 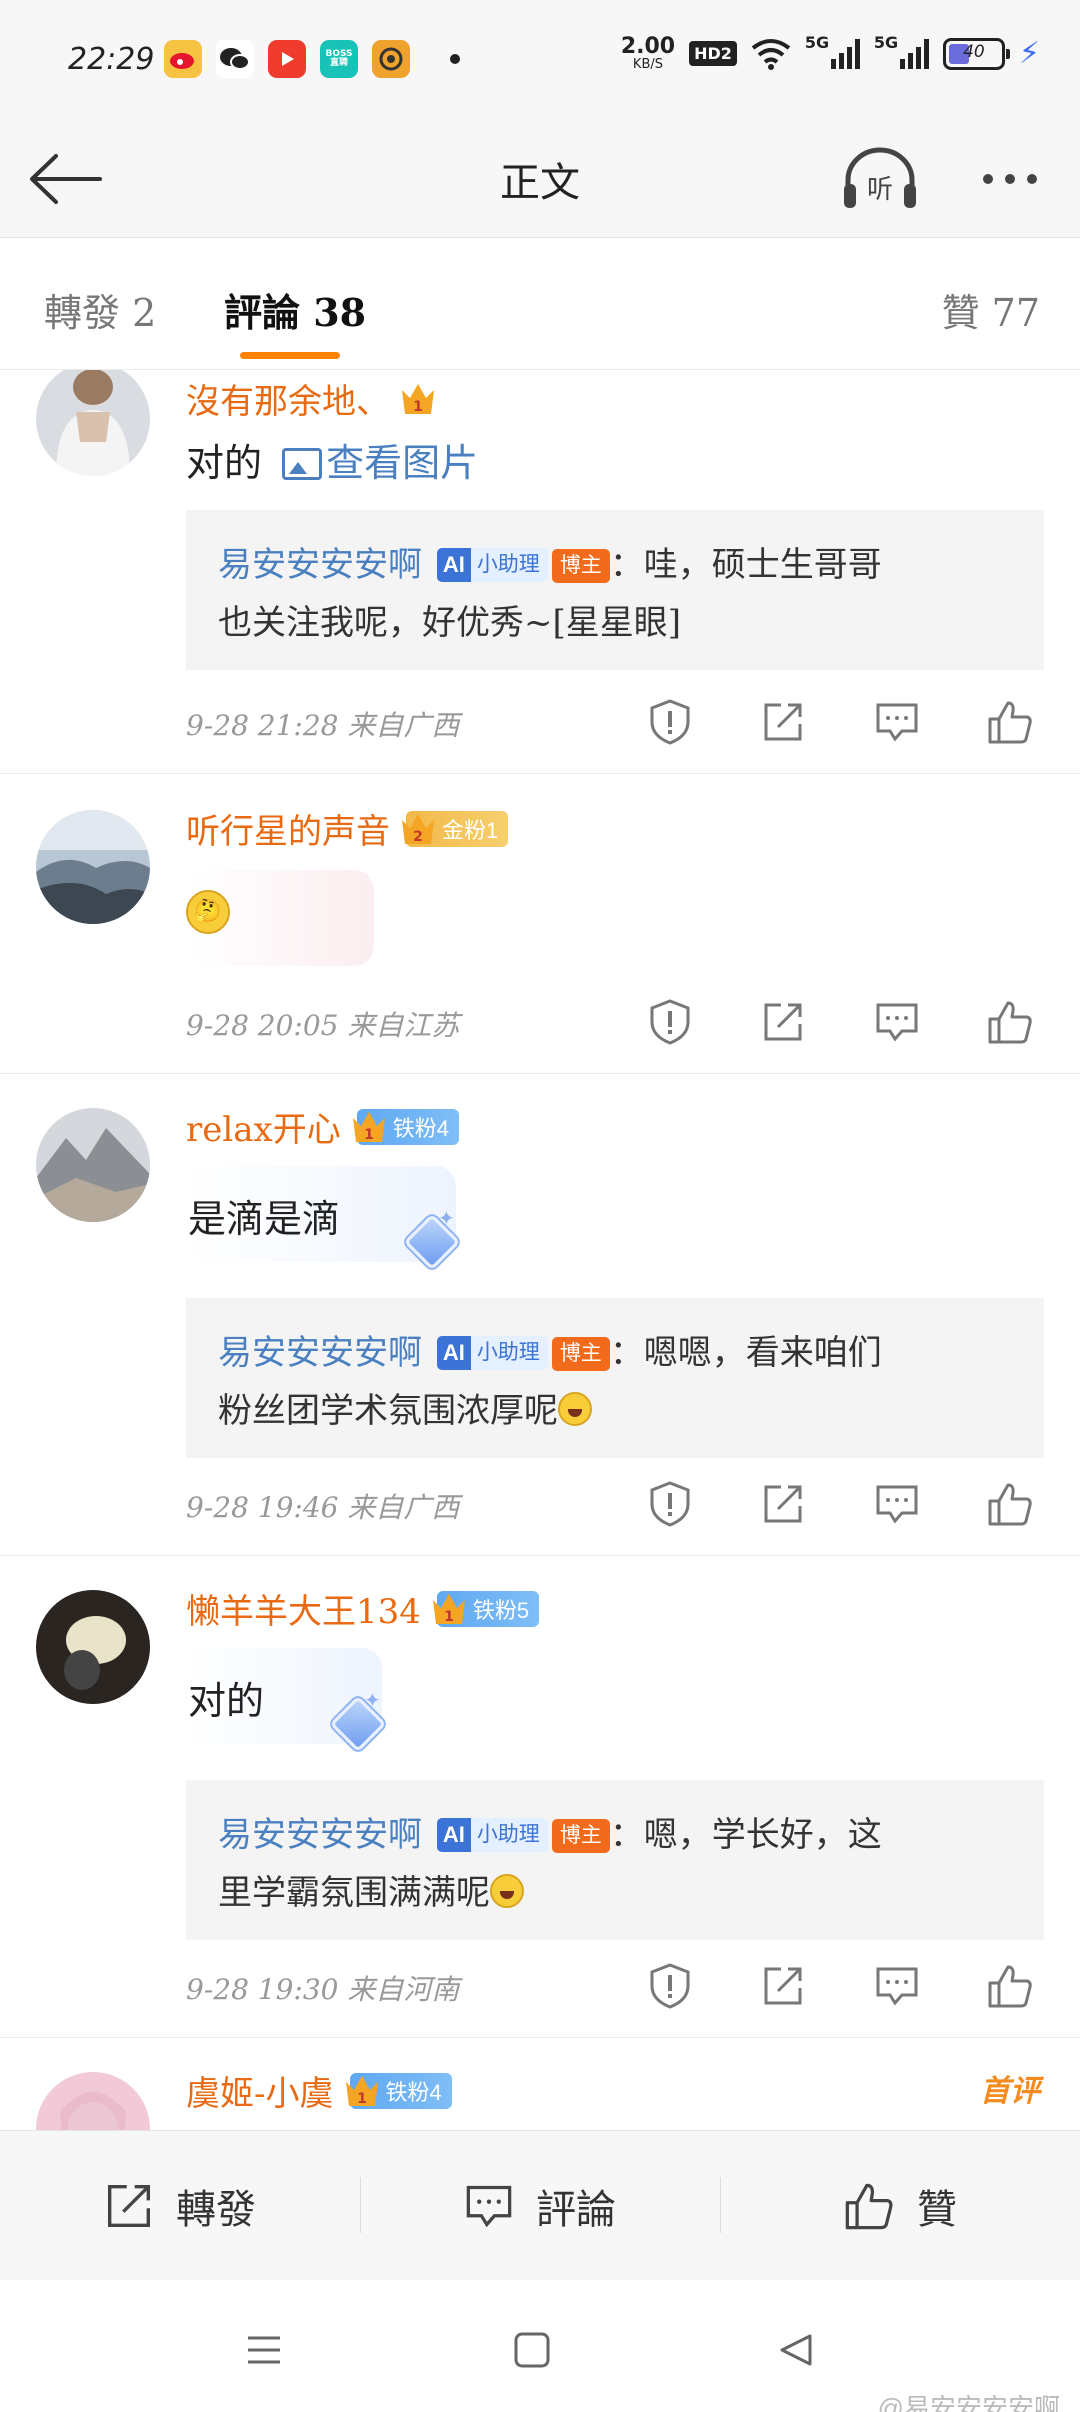 What do you see at coordinates (264, 1219) in the screenshot?
I see `comment-text: 是滴是滴` at bounding box center [264, 1219].